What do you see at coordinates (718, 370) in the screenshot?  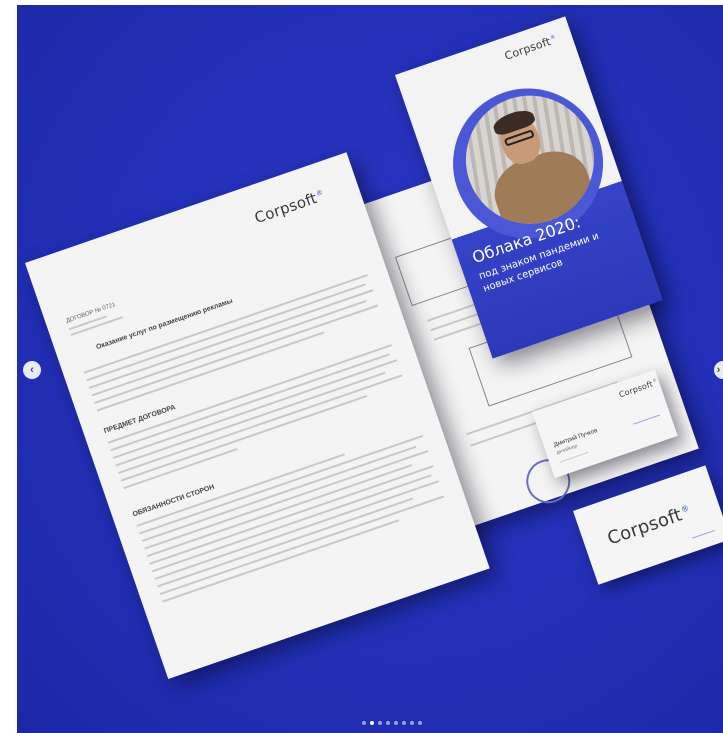 I see `chevron-right-icon: ›` at bounding box center [718, 370].